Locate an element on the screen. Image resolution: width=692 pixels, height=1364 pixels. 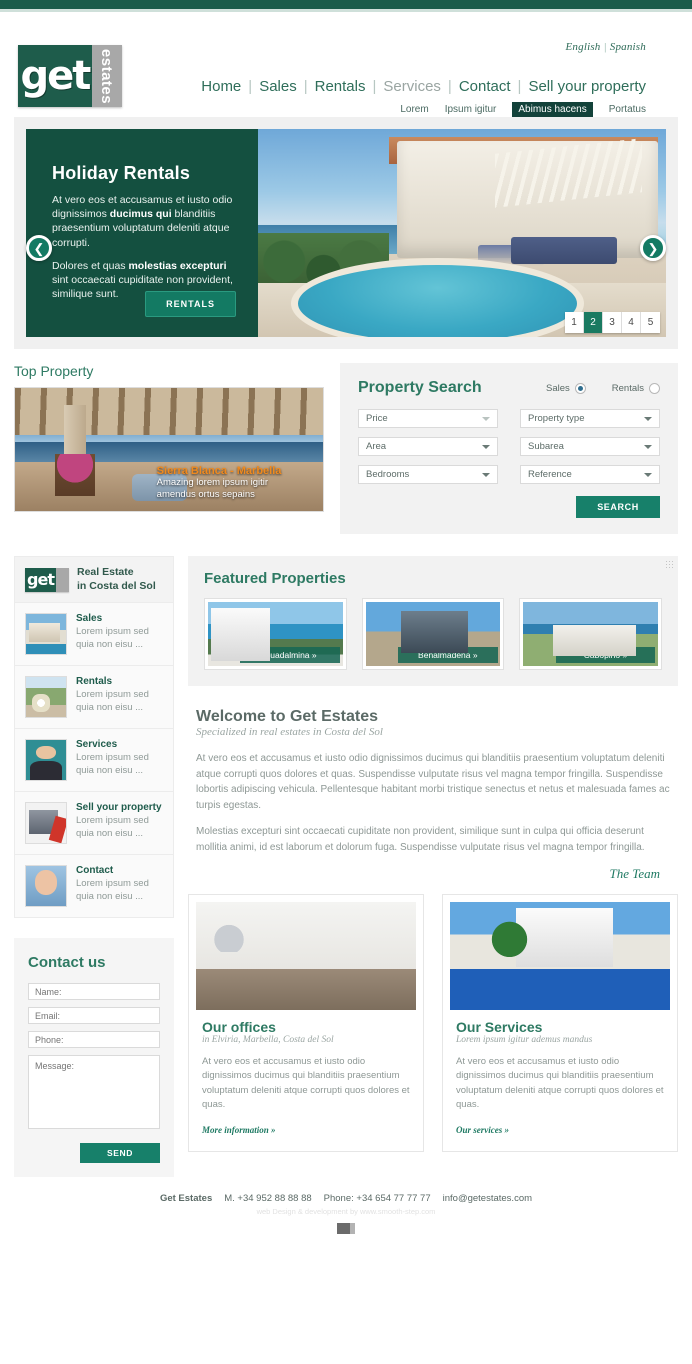
footer-mobile: M. +34 952 88 88 88 is located at coordinates (268, 1199).